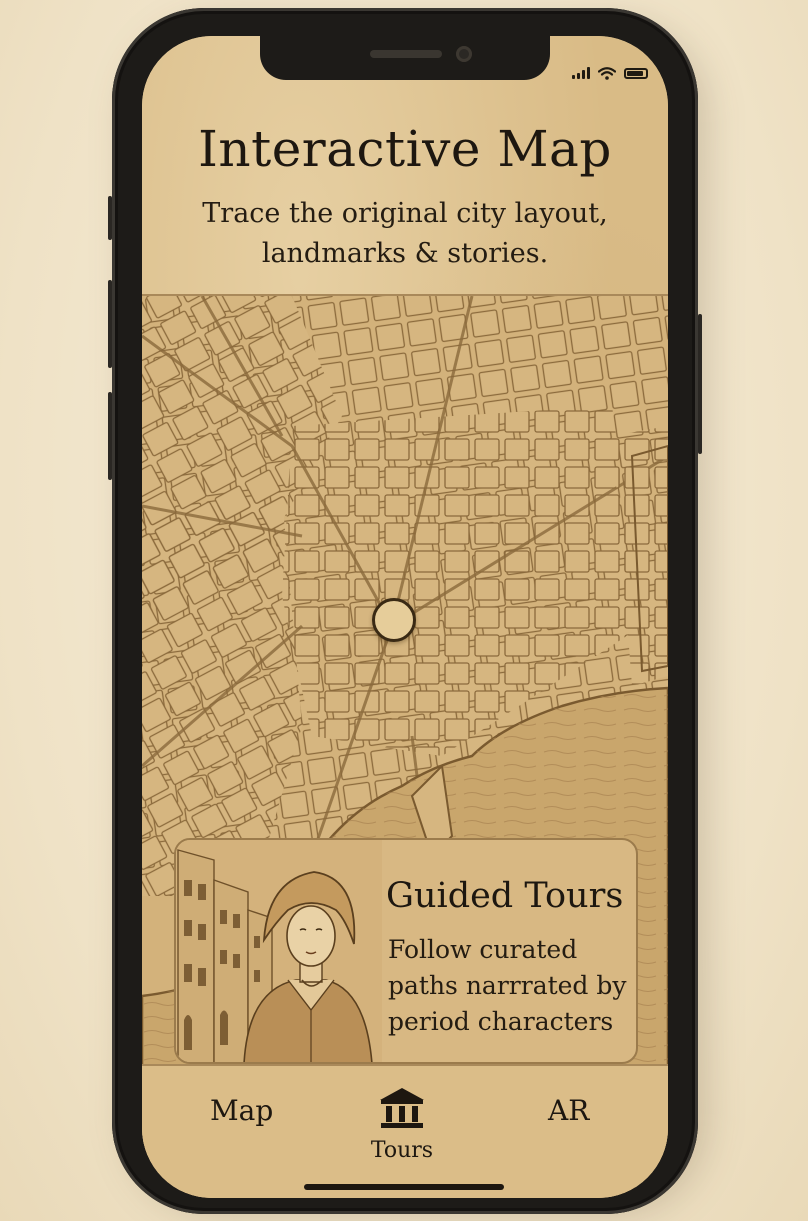 This screenshot has height=1221, width=808. Describe the element at coordinates (636, 73) in the screenshot. I see `battery-icon` at that location.